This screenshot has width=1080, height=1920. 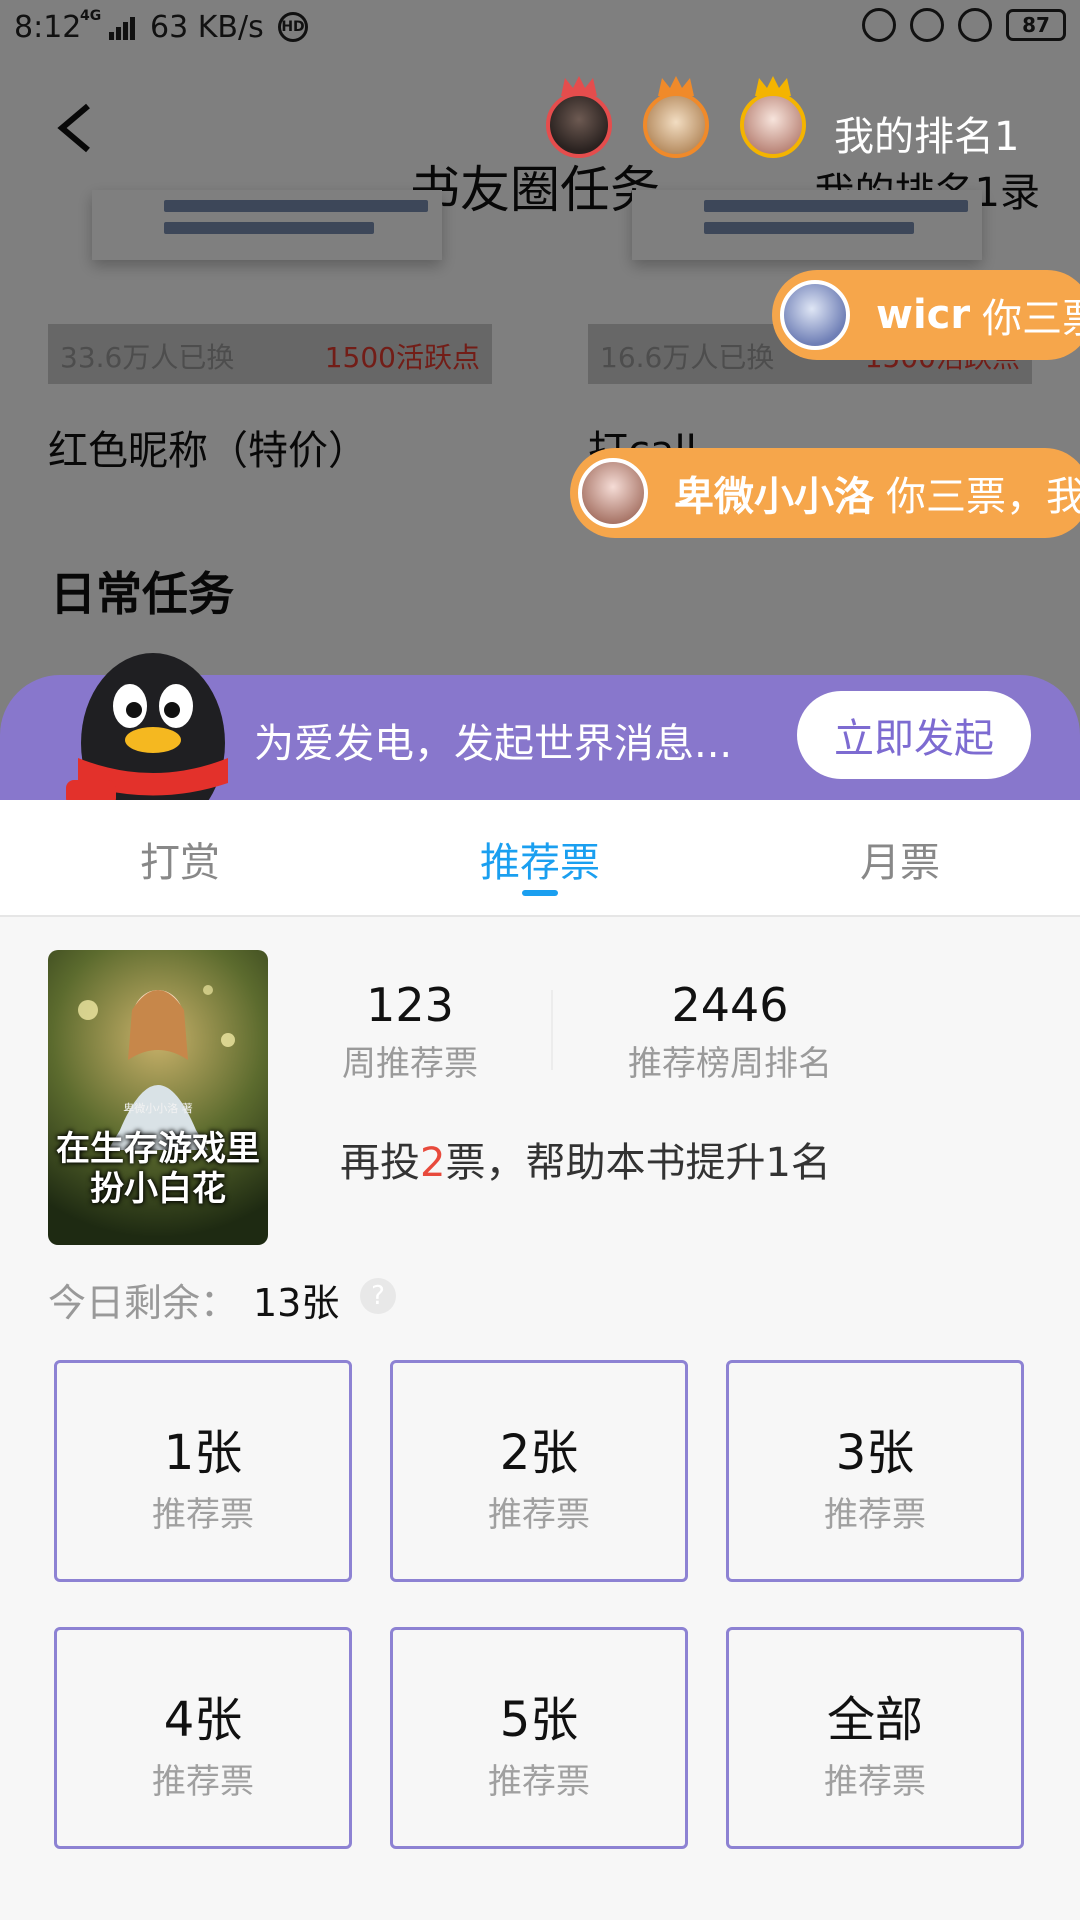 I want to click on book-title-line: 在生存游戏里, so click(x=158, y=1149).